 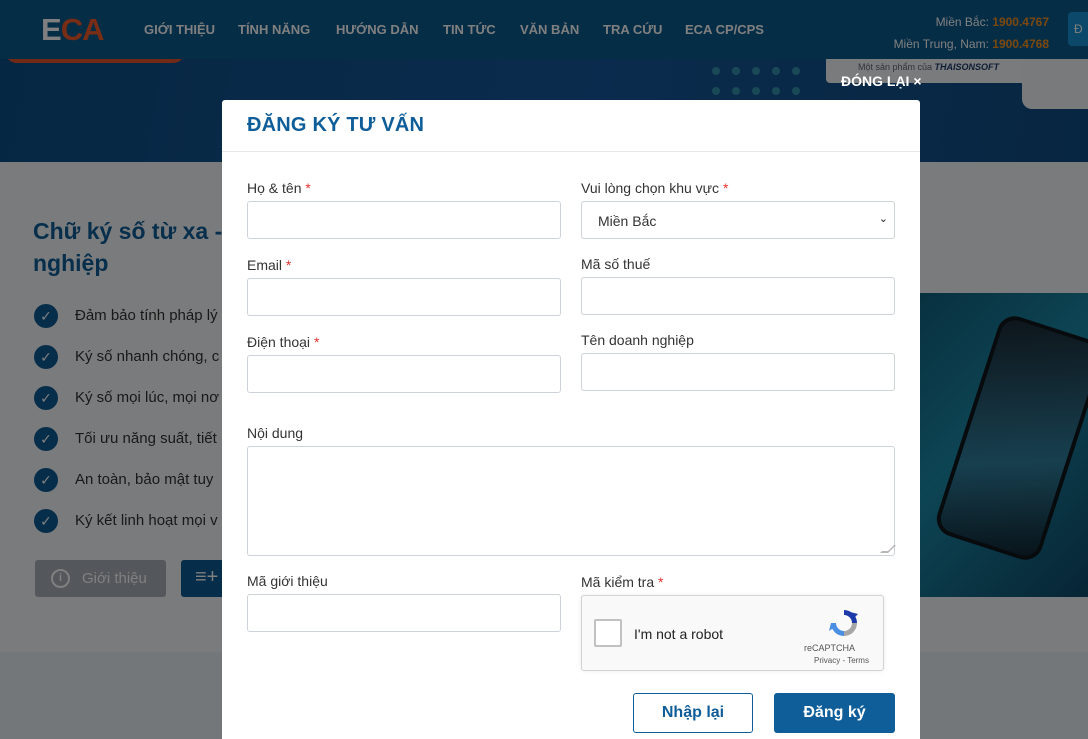 I want to click on referral-code-input, so click(x=404, y=613).